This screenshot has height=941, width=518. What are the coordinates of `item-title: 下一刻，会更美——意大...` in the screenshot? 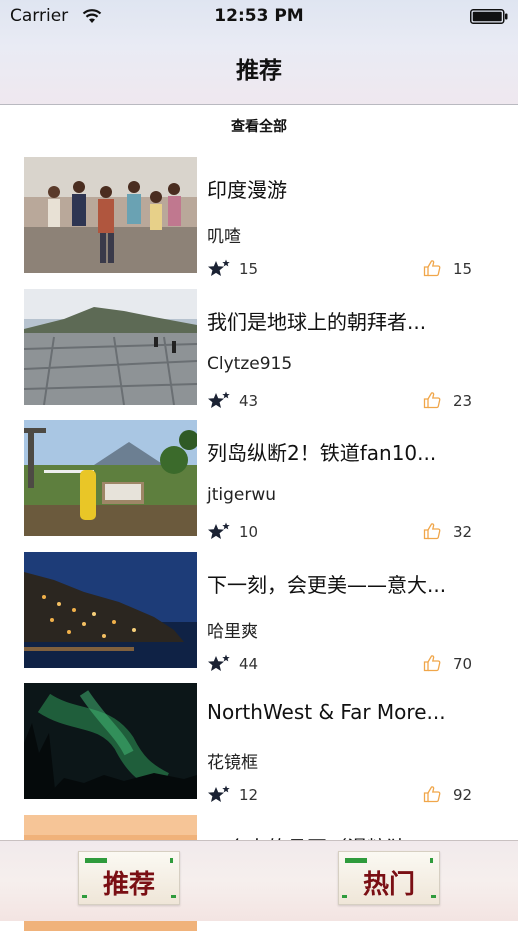 It's located at (327, 585).